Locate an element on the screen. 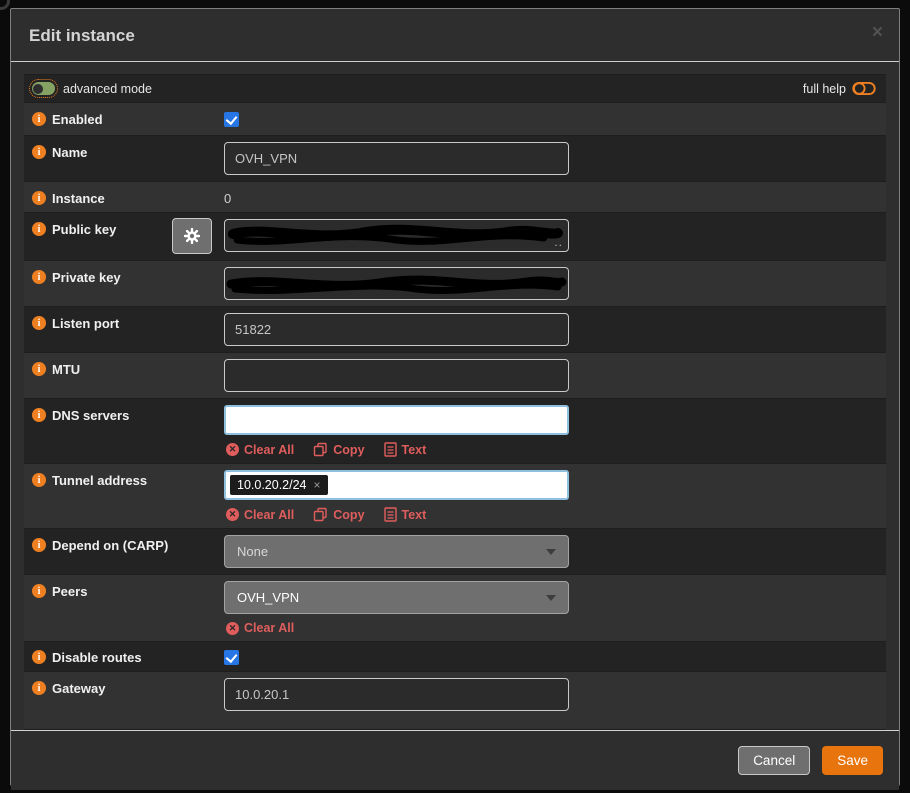 Image resolution: width=910 pixels, height=793 pixels. page-title: Edit instance is located at coordinates (82, 35).